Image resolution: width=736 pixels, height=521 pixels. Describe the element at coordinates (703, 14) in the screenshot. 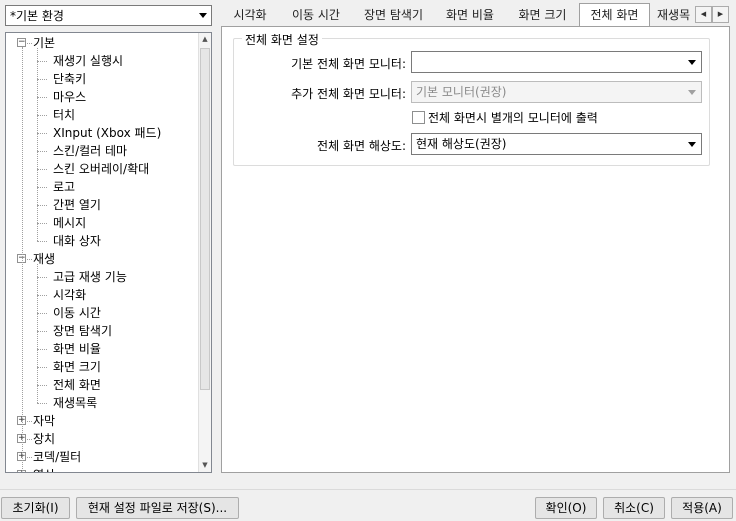

I see `tab-scroll-left-icon: ◀` at that location.